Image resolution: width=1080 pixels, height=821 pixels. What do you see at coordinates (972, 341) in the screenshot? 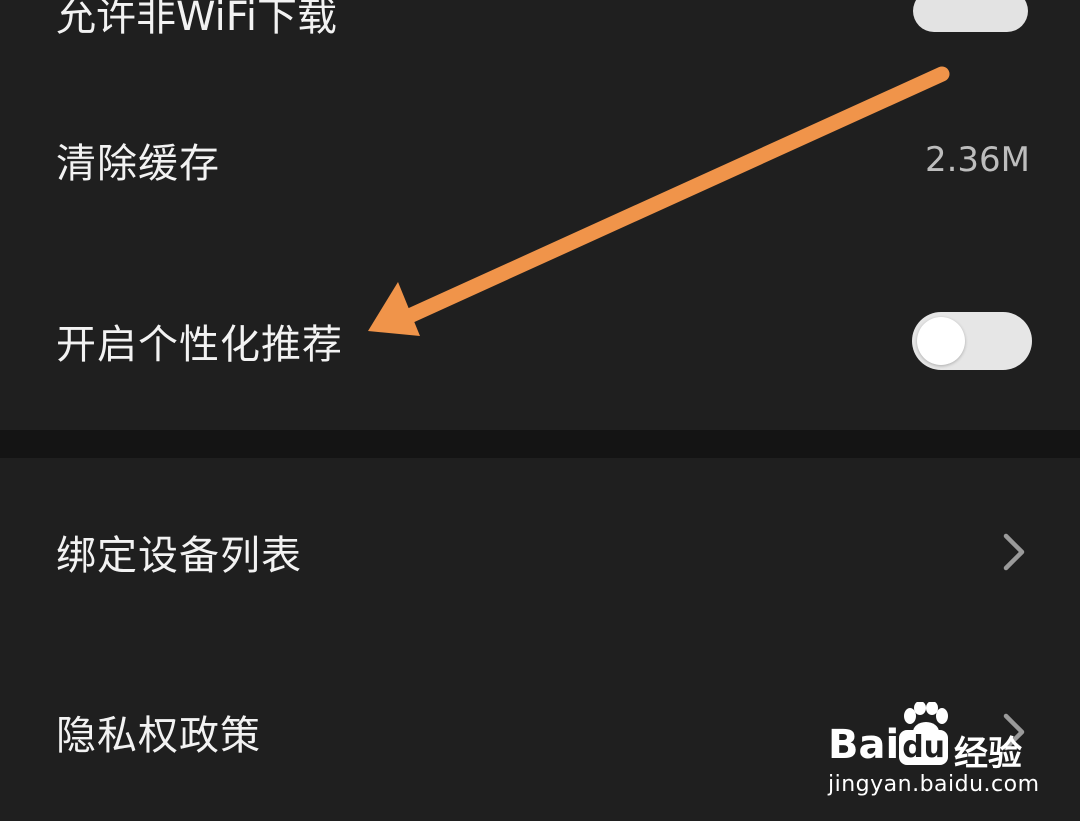
I see `personalized-recommendation-toggle` at bounding box center [972, 341].